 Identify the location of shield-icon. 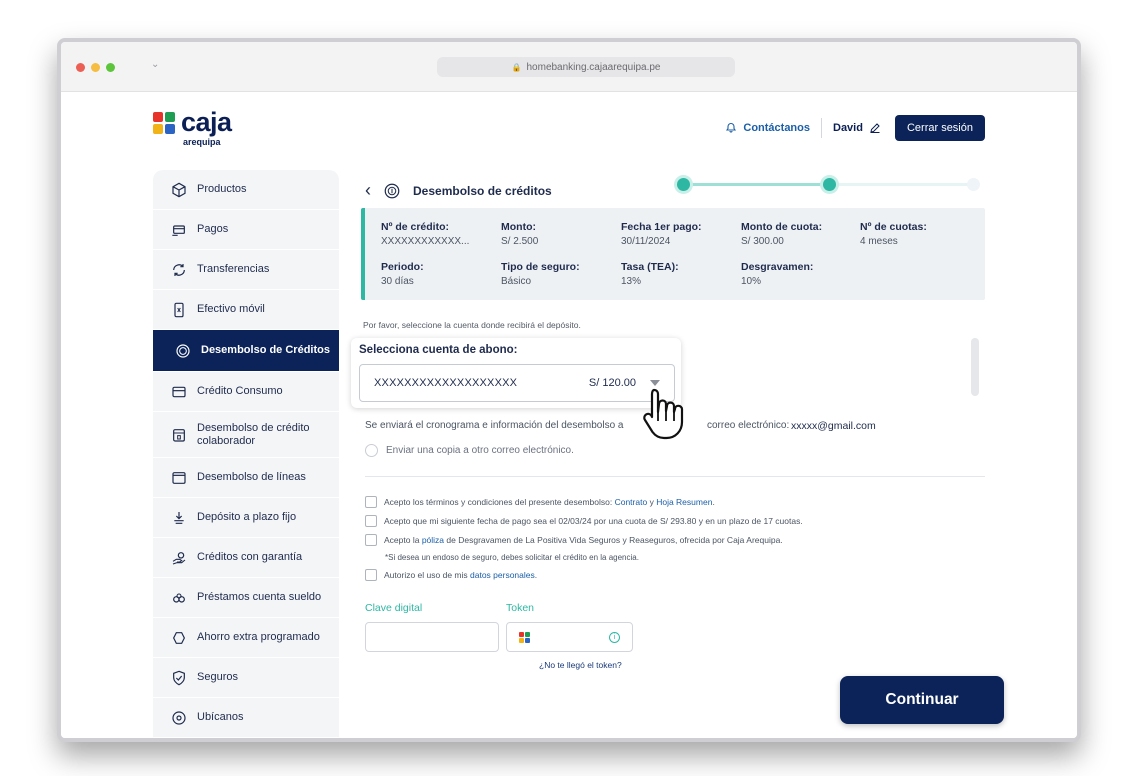
(179, 678).